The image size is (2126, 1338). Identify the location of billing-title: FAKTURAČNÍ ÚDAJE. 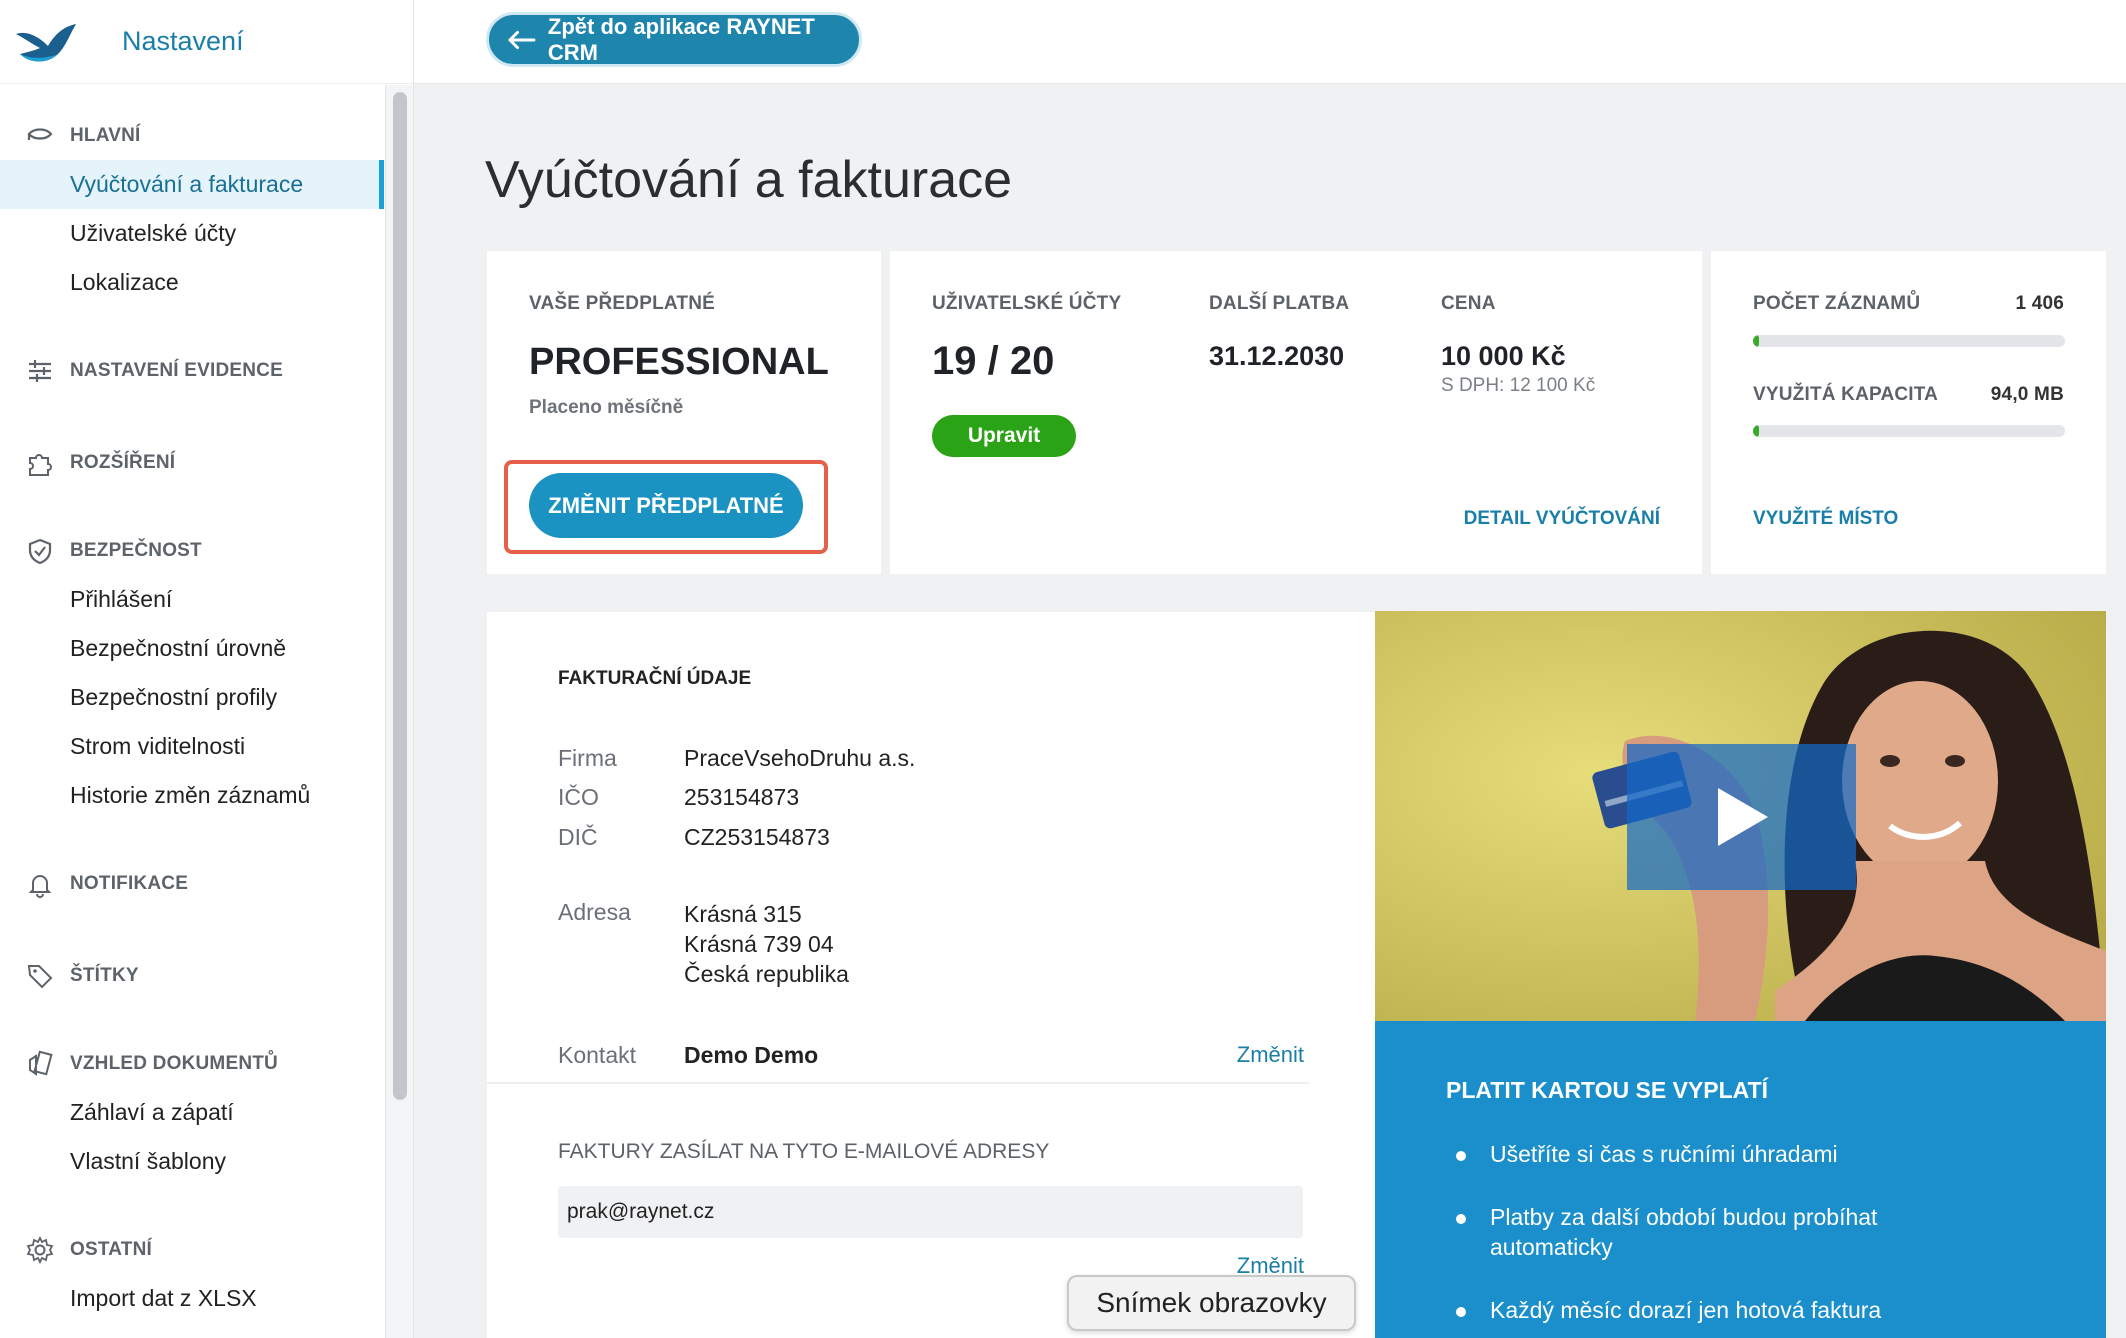
(655, 678).